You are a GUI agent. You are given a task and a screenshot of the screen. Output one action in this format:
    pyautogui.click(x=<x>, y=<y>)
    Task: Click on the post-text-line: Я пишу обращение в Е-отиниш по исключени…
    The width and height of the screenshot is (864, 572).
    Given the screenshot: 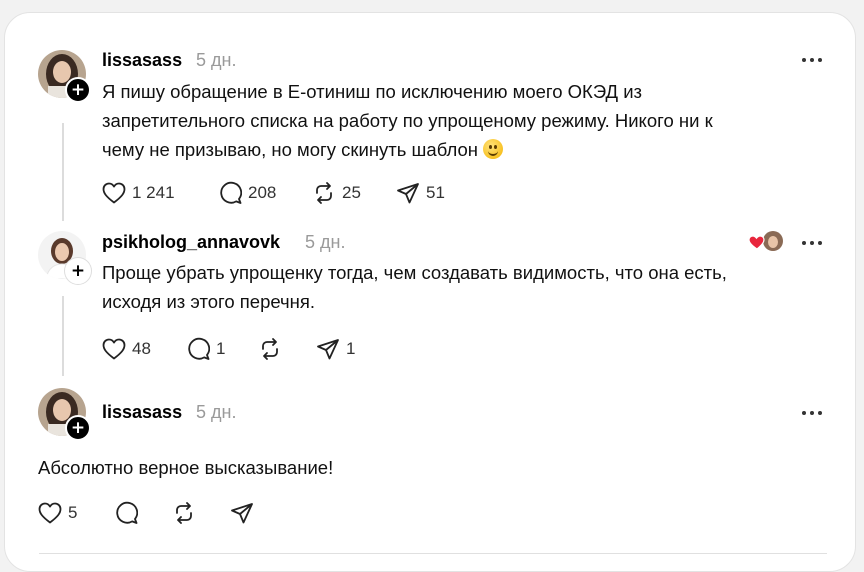 What is the action you would take?
    pyautogui.click(x=372, y=91)
    